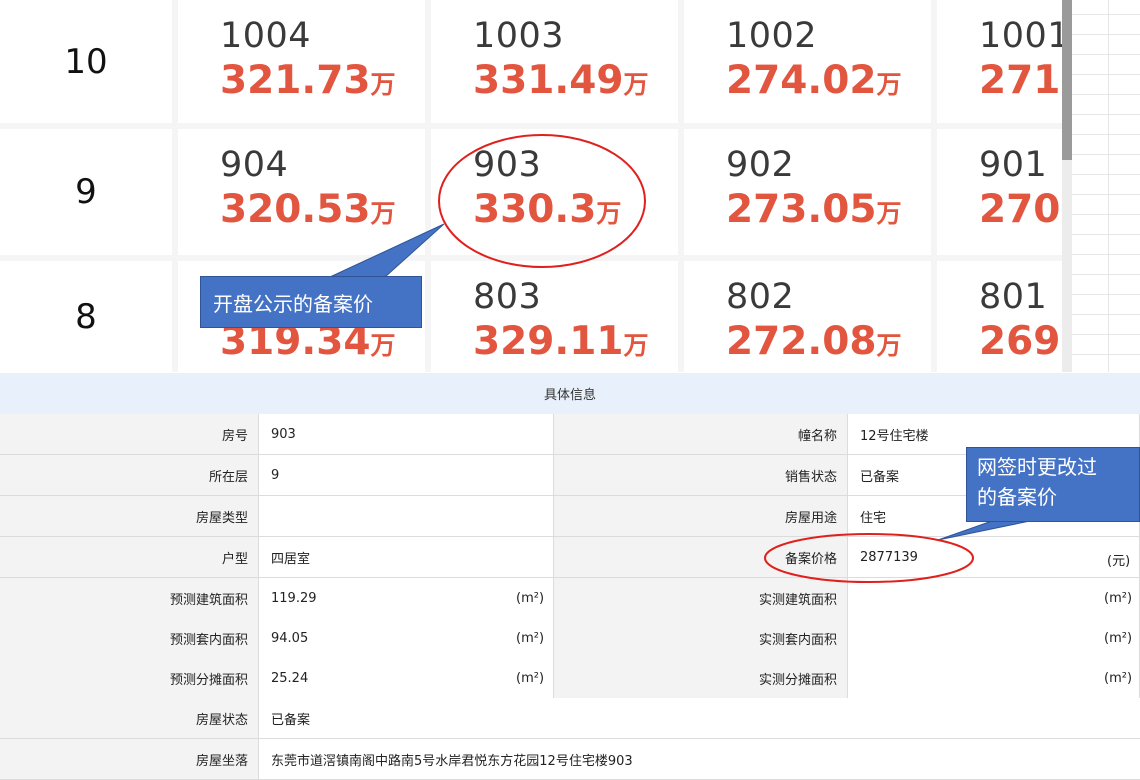  What do you see at coordinates (807, 61) in the screenshot?
I see `unit-cell-1002: 1002 274.02万` at bounding box center [807, 61].